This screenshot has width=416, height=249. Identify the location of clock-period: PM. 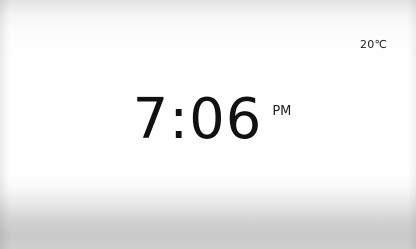
(282, 111).